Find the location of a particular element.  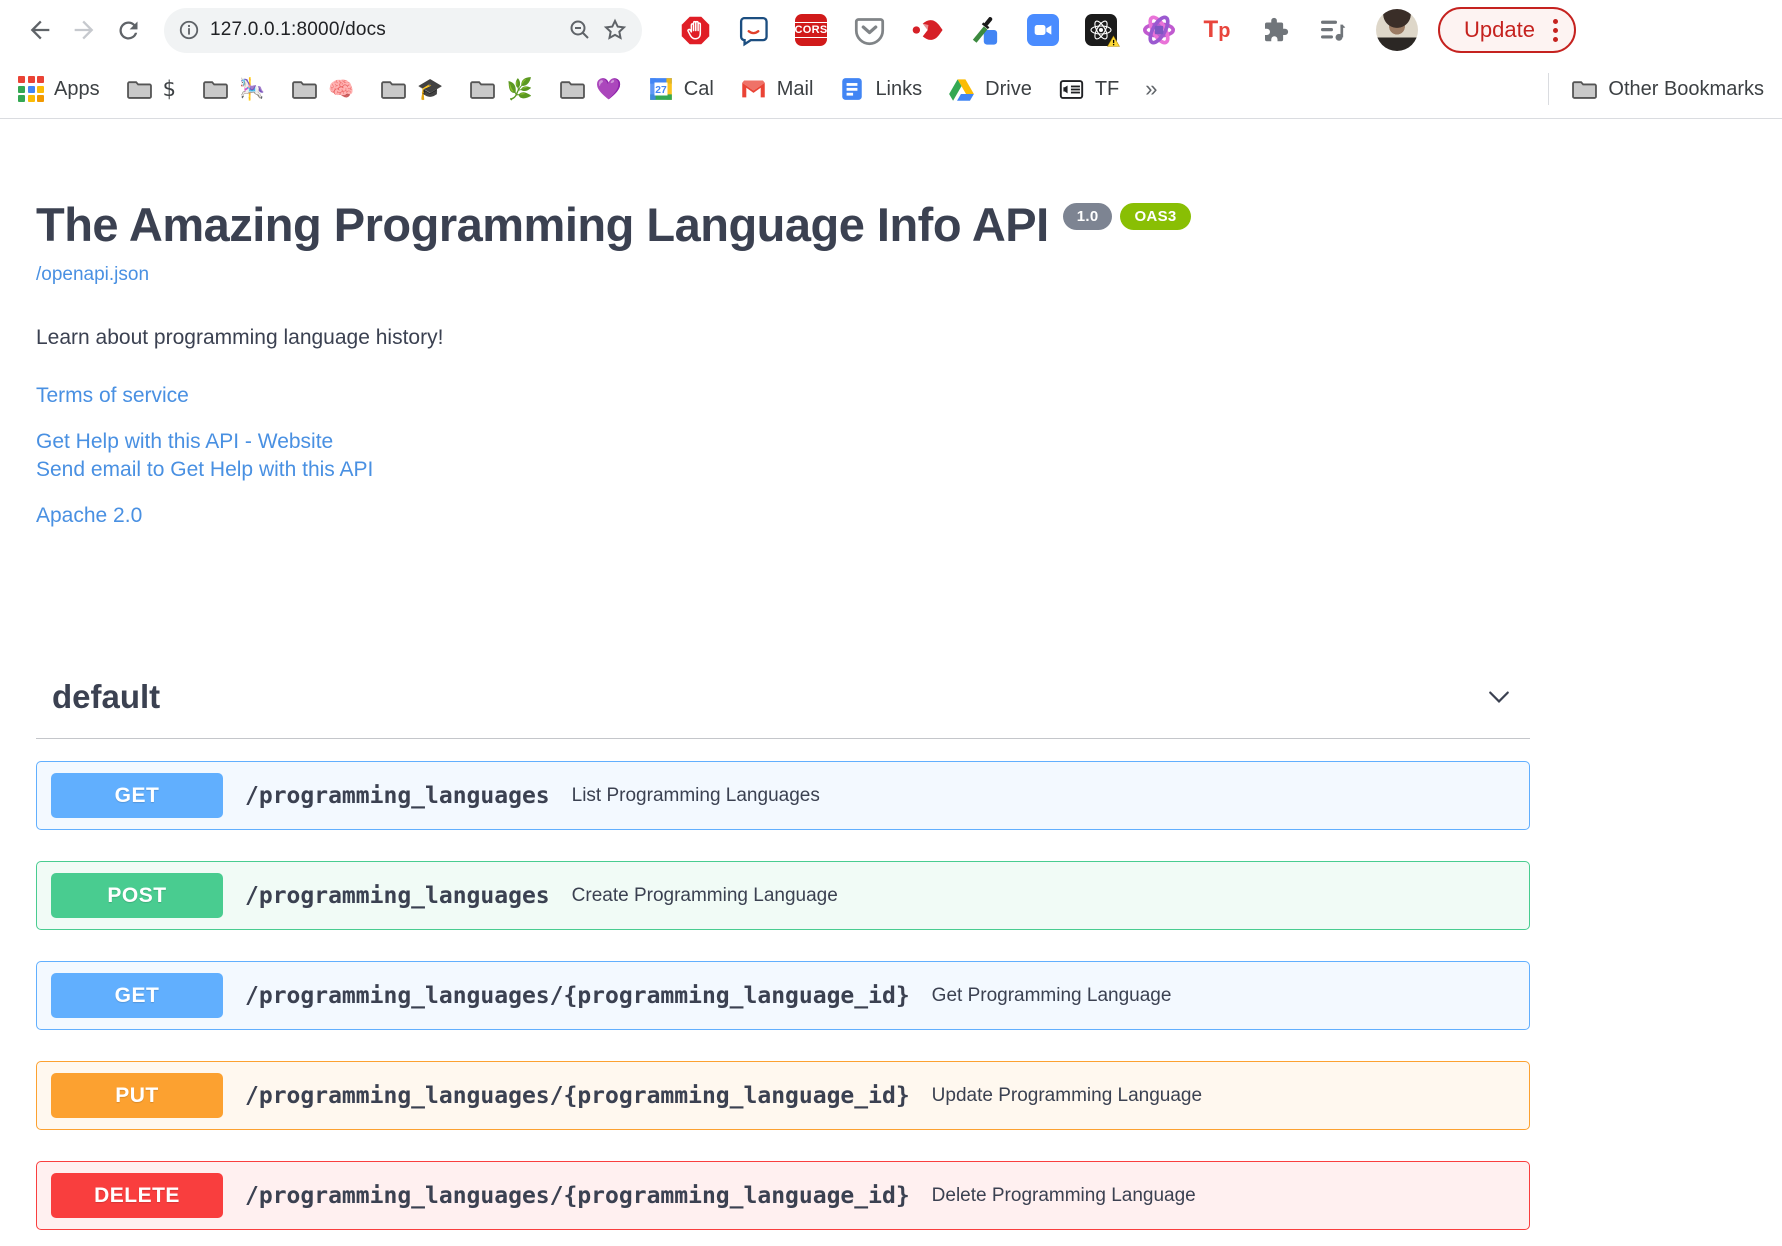

pocket-icon is located at coordinates (869, 30).